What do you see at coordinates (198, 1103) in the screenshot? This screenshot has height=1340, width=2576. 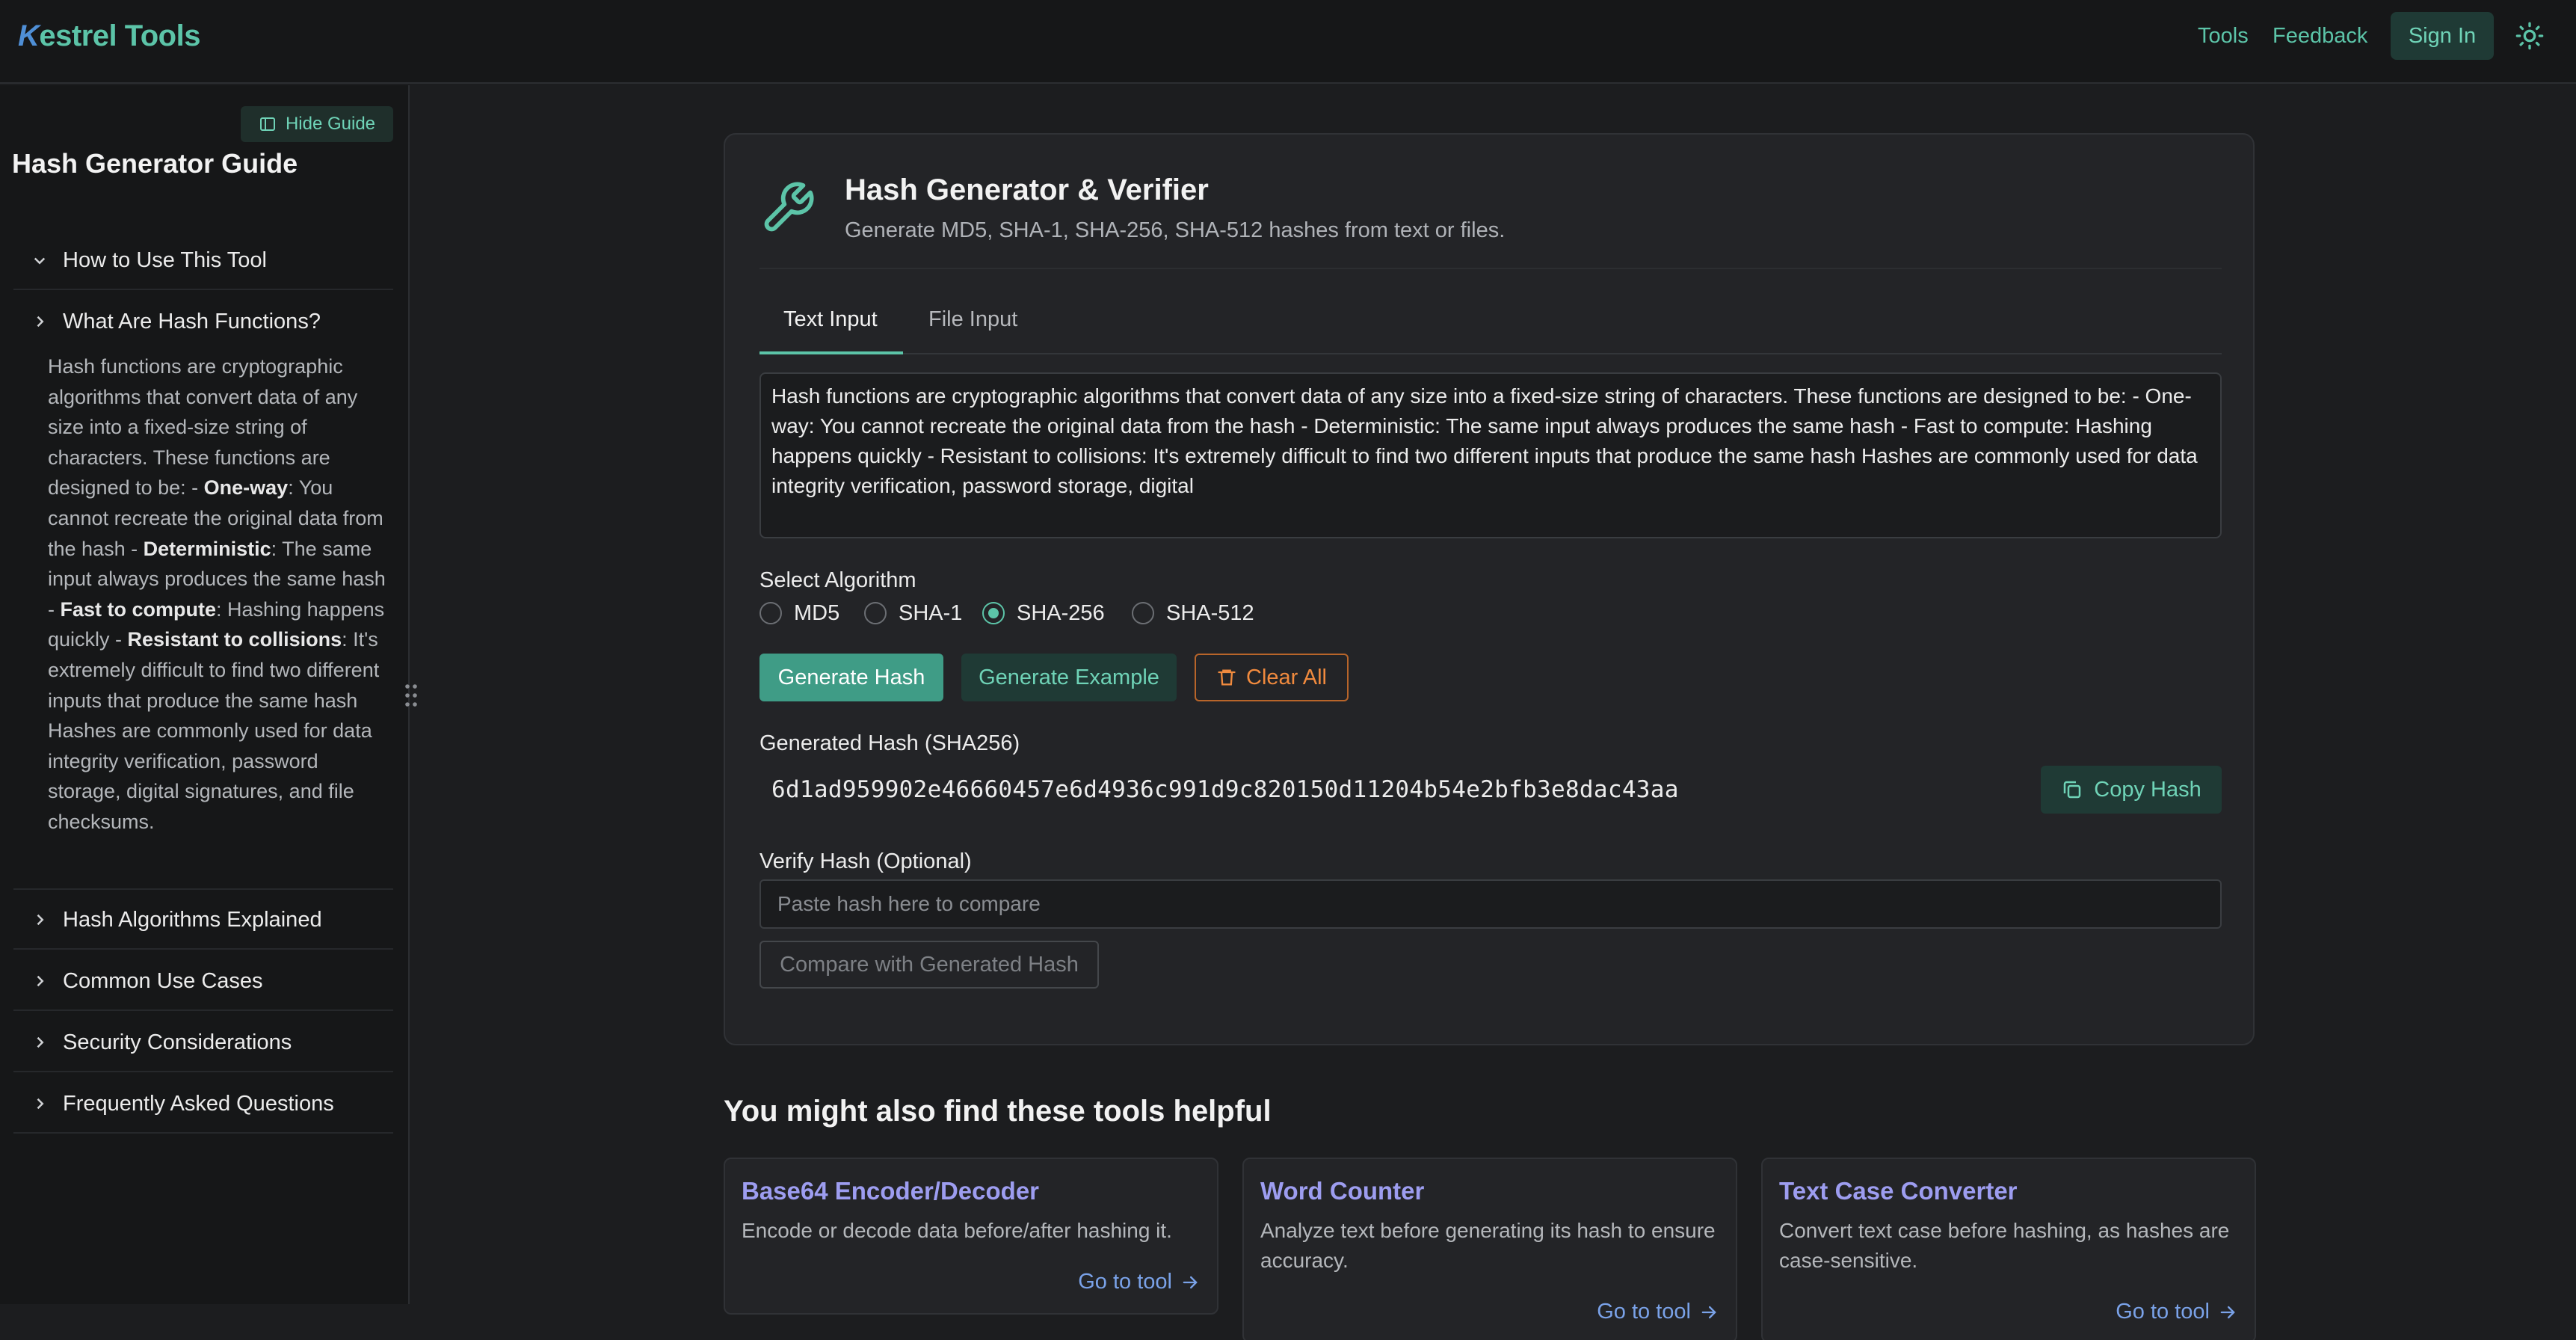 I see `accordion-label: Frequently Asked Questions` at bounding box center [198, 1103].